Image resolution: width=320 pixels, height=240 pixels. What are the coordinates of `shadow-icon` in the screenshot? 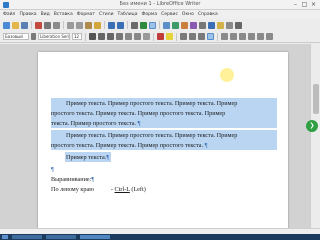 It's located at (146, 36).